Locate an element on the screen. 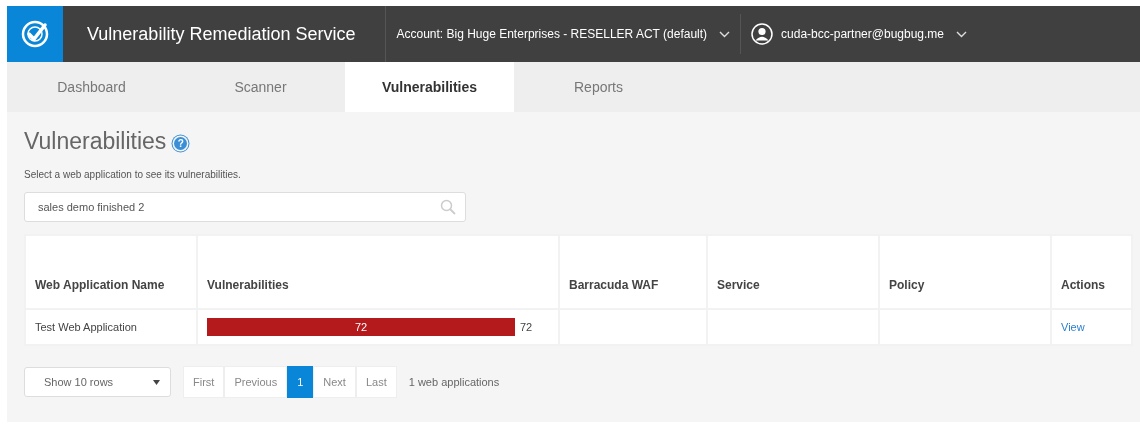 Image resolution: width=1140 pixels, height=424 pixels. vulnerability-bar: 72 is located at coordinates (361, 327).